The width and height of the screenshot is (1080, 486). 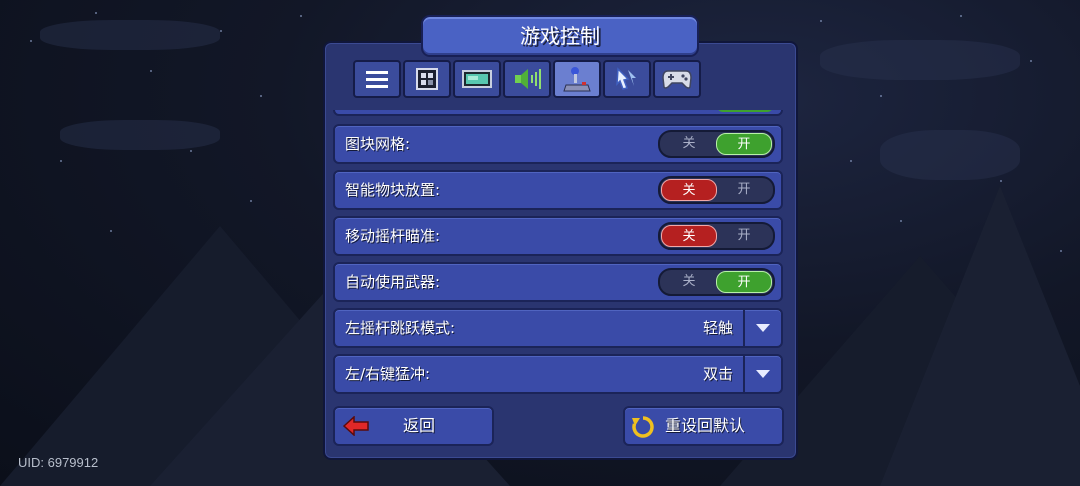 I want to click on reset-label: 重设回默认, so click(x=705, y=425).